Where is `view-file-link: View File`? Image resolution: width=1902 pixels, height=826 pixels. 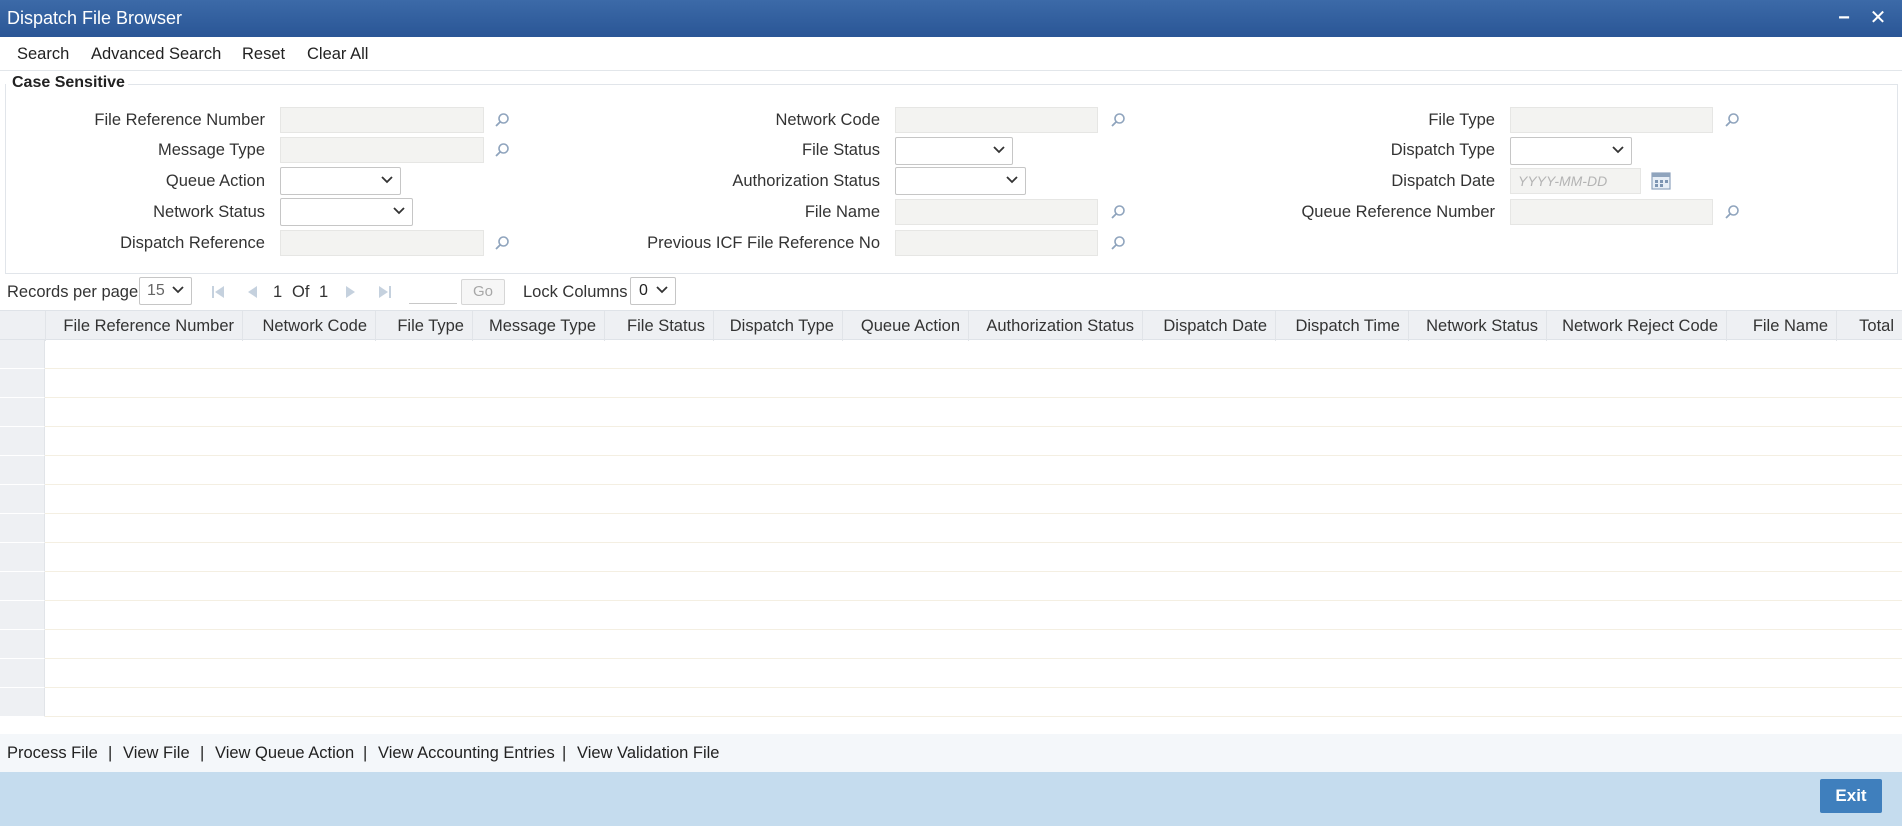 view-file-link: View File is located at coordinates (156, 753).